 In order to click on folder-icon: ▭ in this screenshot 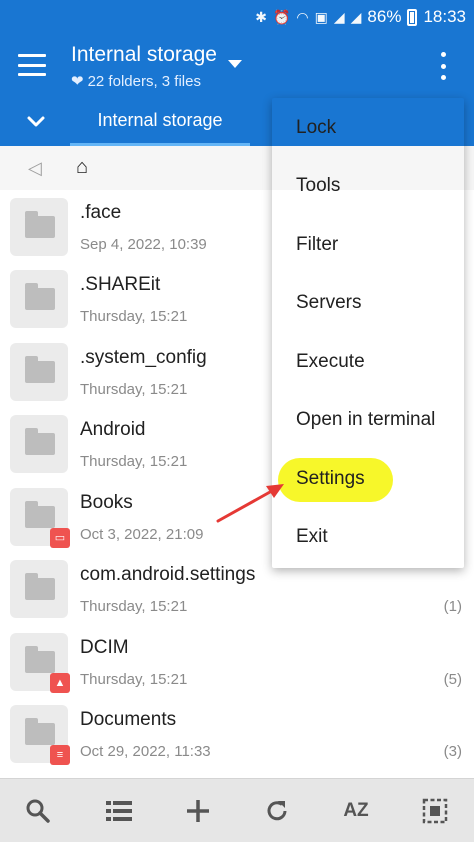, I will do `click(40, 518)`.